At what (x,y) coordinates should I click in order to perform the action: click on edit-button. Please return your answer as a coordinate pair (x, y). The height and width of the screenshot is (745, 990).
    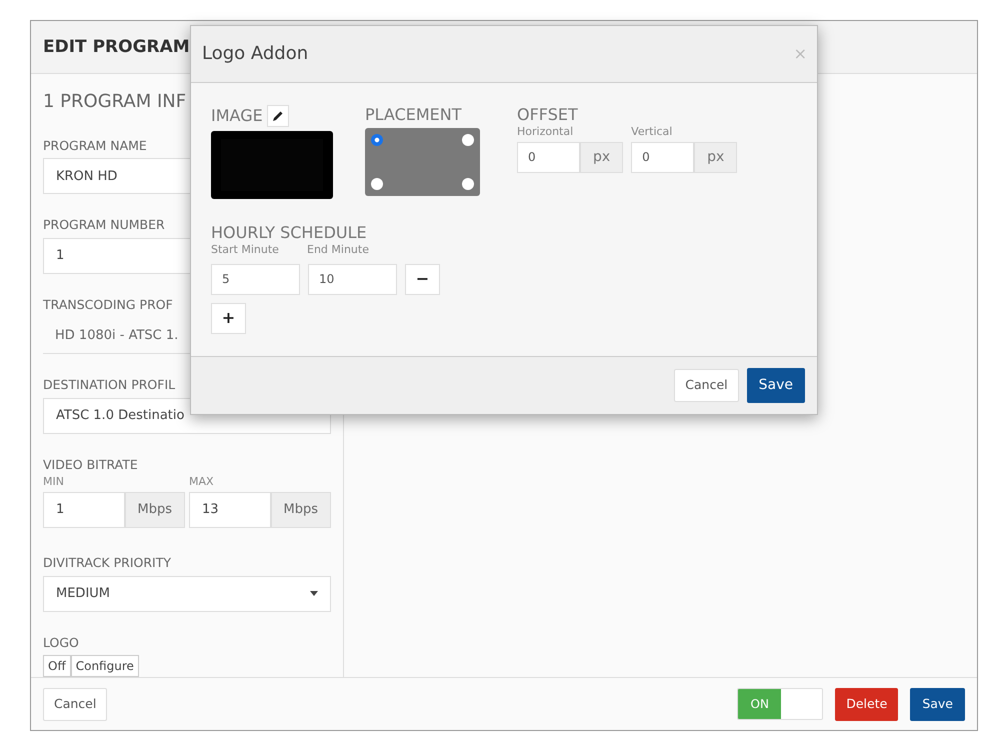
    Looking at the image, I should click on (277, 116).